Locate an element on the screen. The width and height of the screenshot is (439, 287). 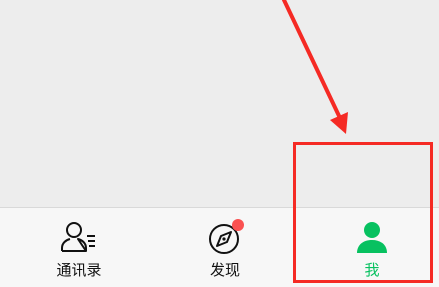
tab-contacts: 通讯录 is located at coordinates (79, 247).